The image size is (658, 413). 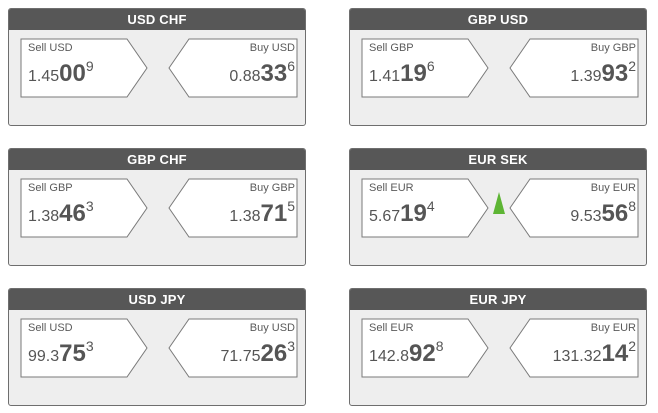 What do you see at coordinates (89, 66) in the screenshot?
I see `sell-price-fraction: 9` at bounding box center [89, 66].